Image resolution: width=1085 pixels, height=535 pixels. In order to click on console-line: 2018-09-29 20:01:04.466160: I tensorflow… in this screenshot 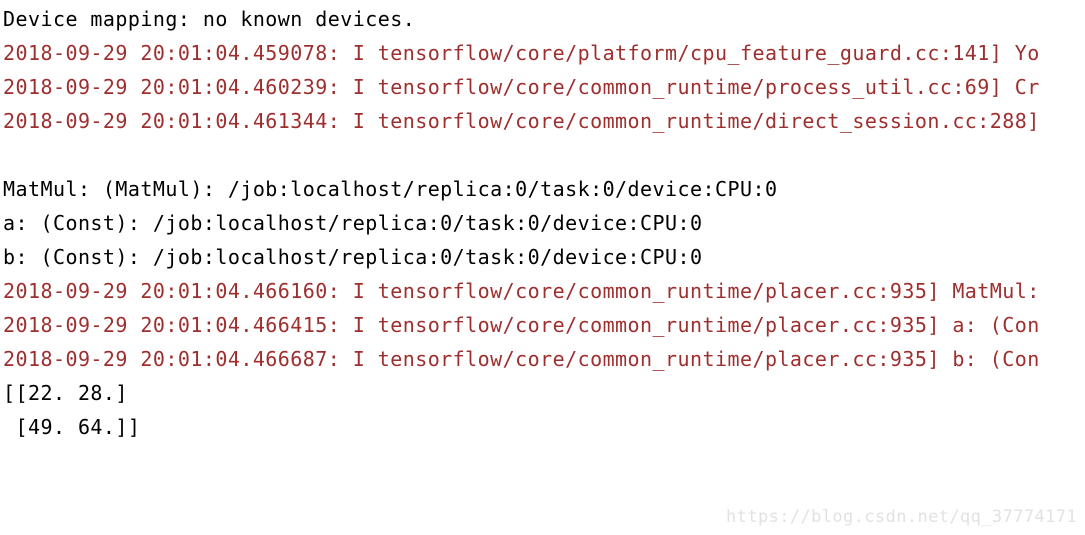, I will do `click(521, 291)`.